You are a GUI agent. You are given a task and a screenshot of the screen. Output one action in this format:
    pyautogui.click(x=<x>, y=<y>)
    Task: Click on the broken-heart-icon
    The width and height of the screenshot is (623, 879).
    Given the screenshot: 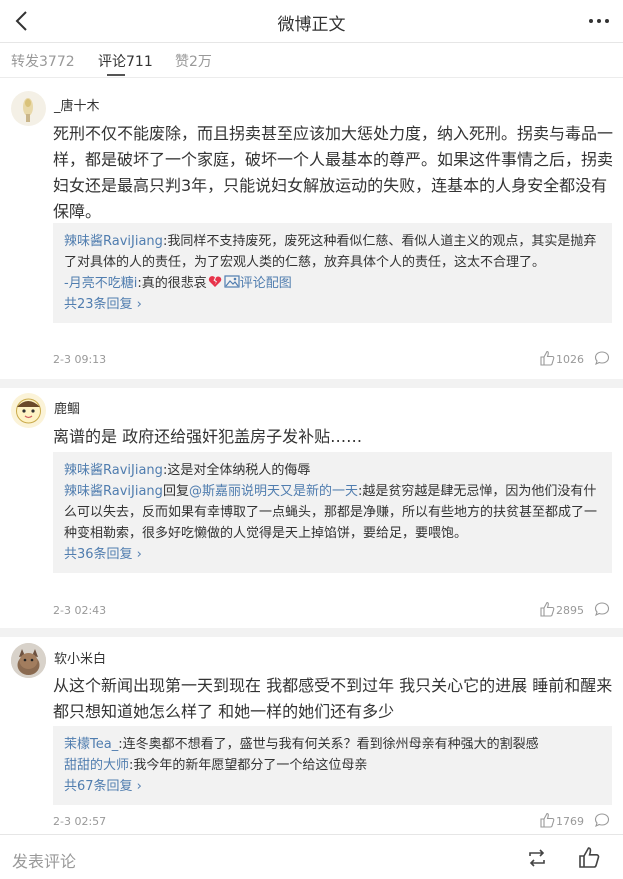 What is the action you would take?
    pyautogui.click(x=214, y=281)
    